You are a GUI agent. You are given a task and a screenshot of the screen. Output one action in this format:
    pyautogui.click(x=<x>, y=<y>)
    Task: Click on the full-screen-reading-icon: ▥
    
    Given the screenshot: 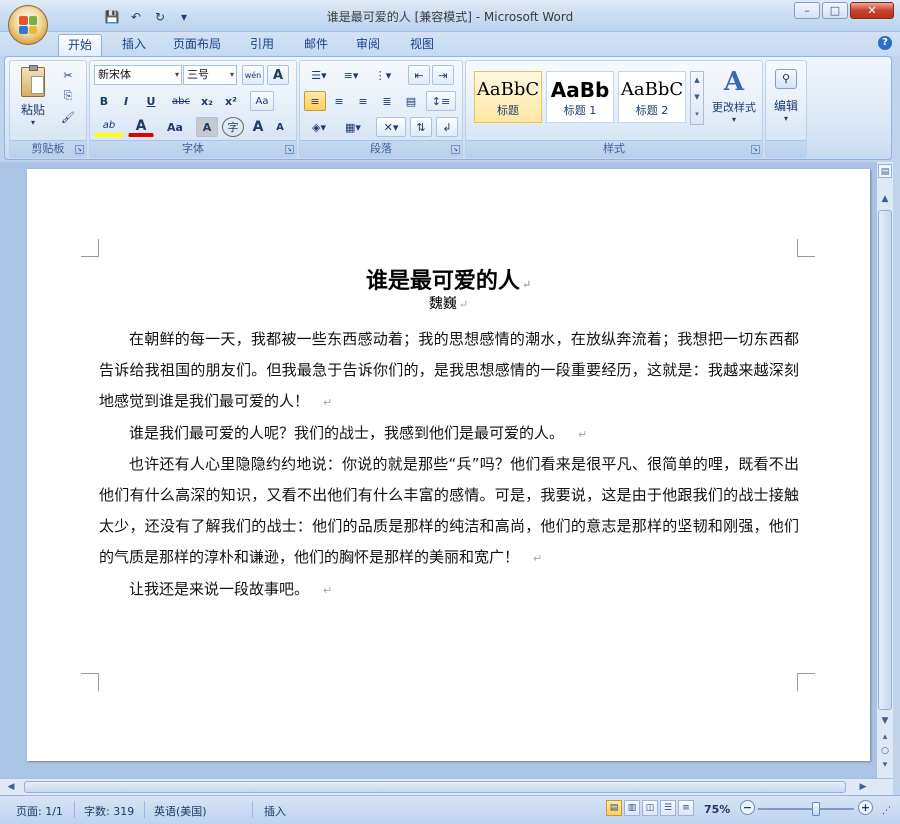 What is the action you would take?
    pyautogui.click(x=632, y=808)
    